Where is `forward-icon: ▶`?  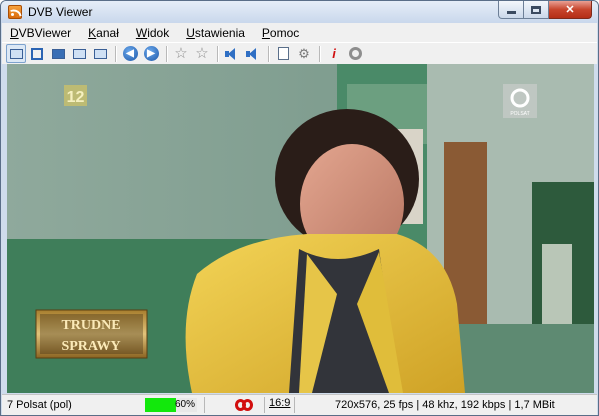 forward-icon: ▶ is located at coordinates (151, 53).